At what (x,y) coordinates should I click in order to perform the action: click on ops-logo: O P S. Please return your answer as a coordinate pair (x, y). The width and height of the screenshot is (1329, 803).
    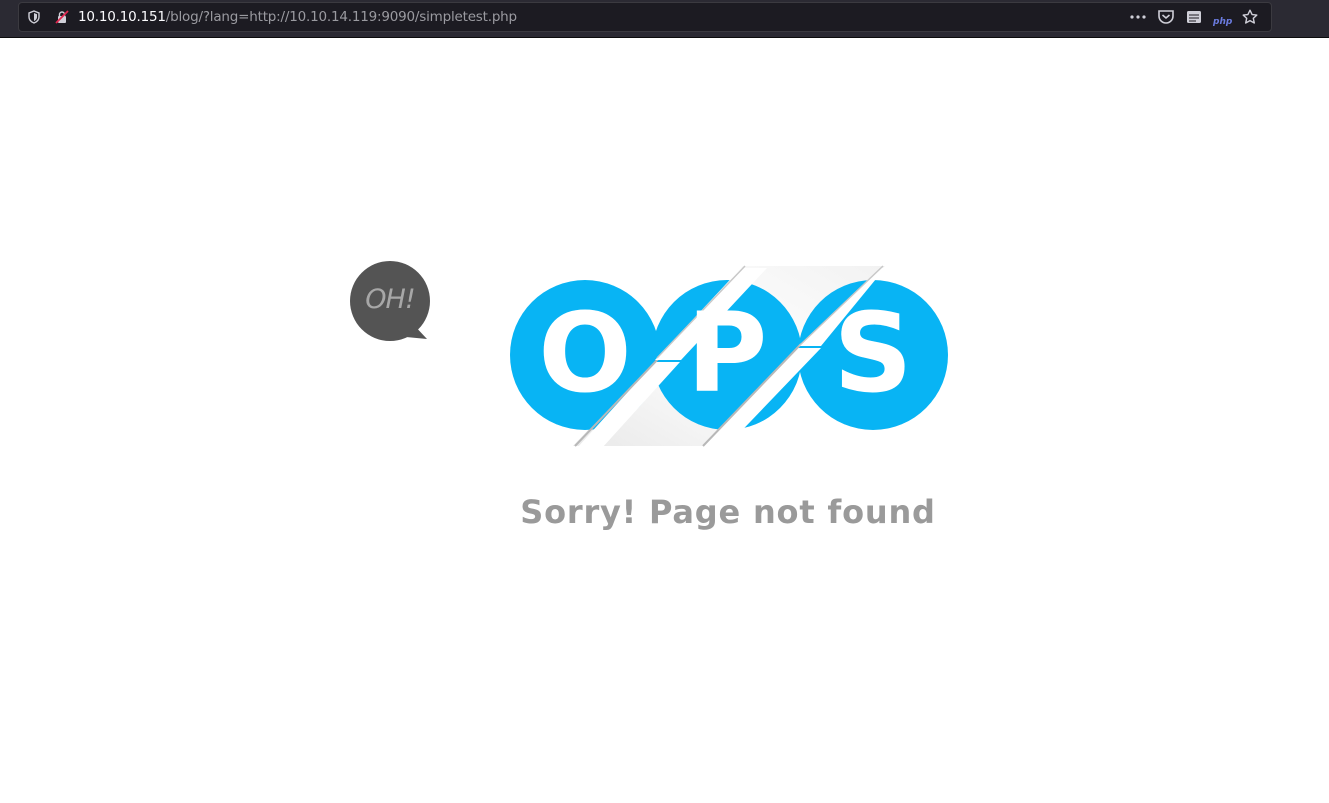
    Looking at the image, I should click on (730, 357).